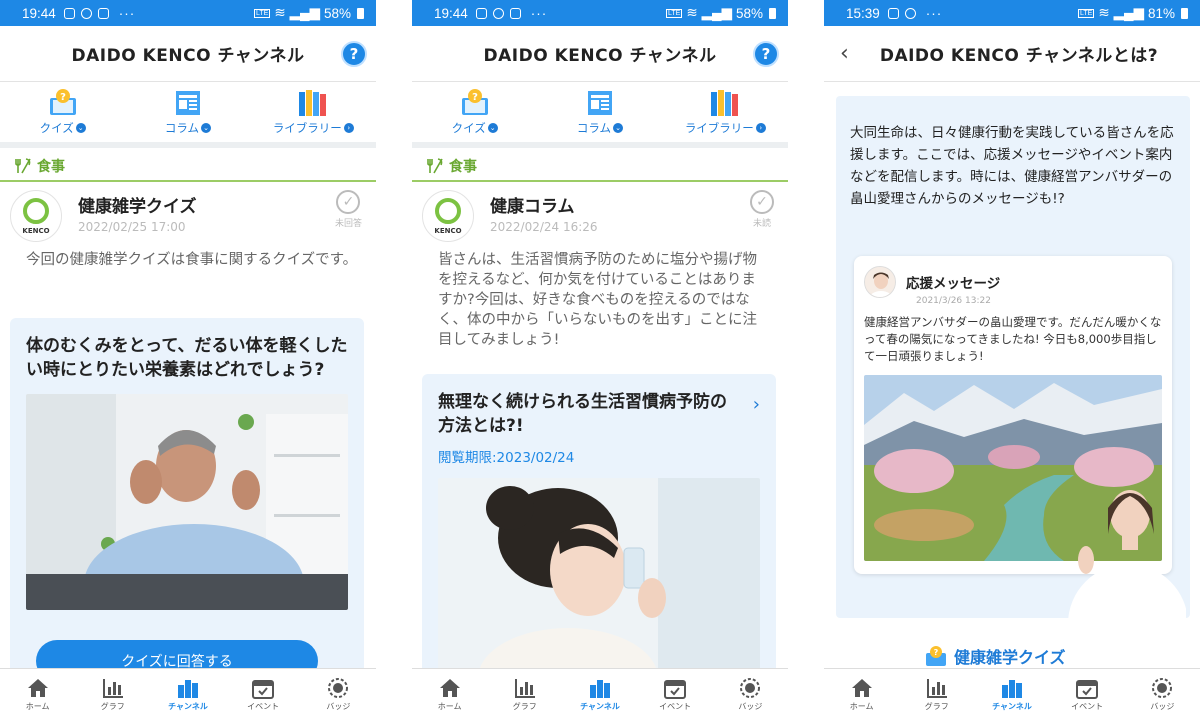 The height and width of the screenshot is (720, 1200). I want to click on quiz-card: 体のむくみをとって、だるい体を軽くしたい時にとりたい栄養素はどれでしょう?, so click(187, 498).